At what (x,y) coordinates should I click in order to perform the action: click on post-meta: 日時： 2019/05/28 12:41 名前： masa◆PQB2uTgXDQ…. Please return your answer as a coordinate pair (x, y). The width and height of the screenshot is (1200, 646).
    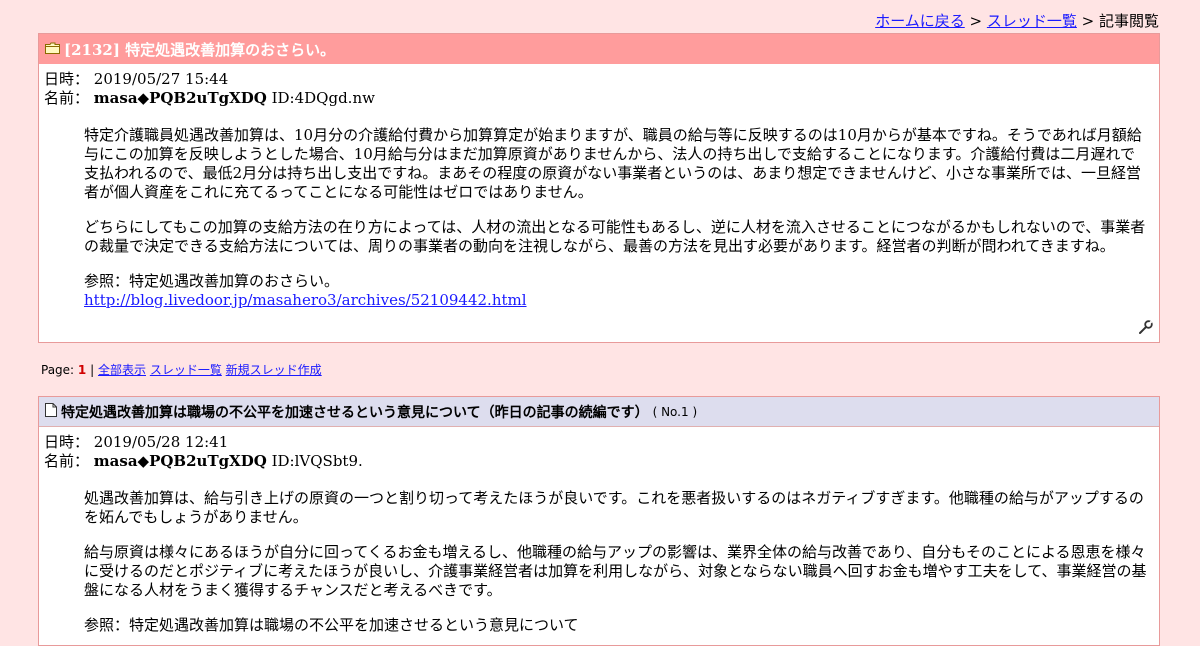
    Looking at the image, I should click on (599, 449).